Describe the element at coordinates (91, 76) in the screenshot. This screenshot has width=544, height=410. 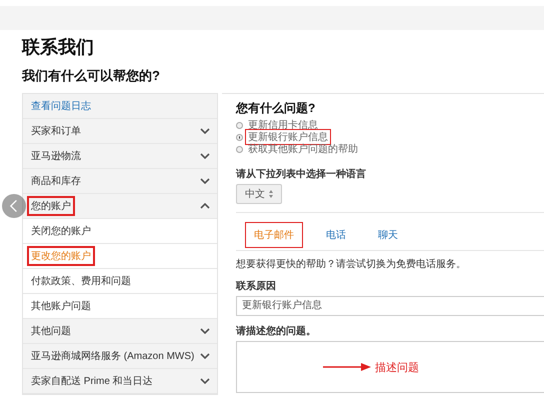
I see `page-subtitle: 我们有什么可以帮您的?` at that location.